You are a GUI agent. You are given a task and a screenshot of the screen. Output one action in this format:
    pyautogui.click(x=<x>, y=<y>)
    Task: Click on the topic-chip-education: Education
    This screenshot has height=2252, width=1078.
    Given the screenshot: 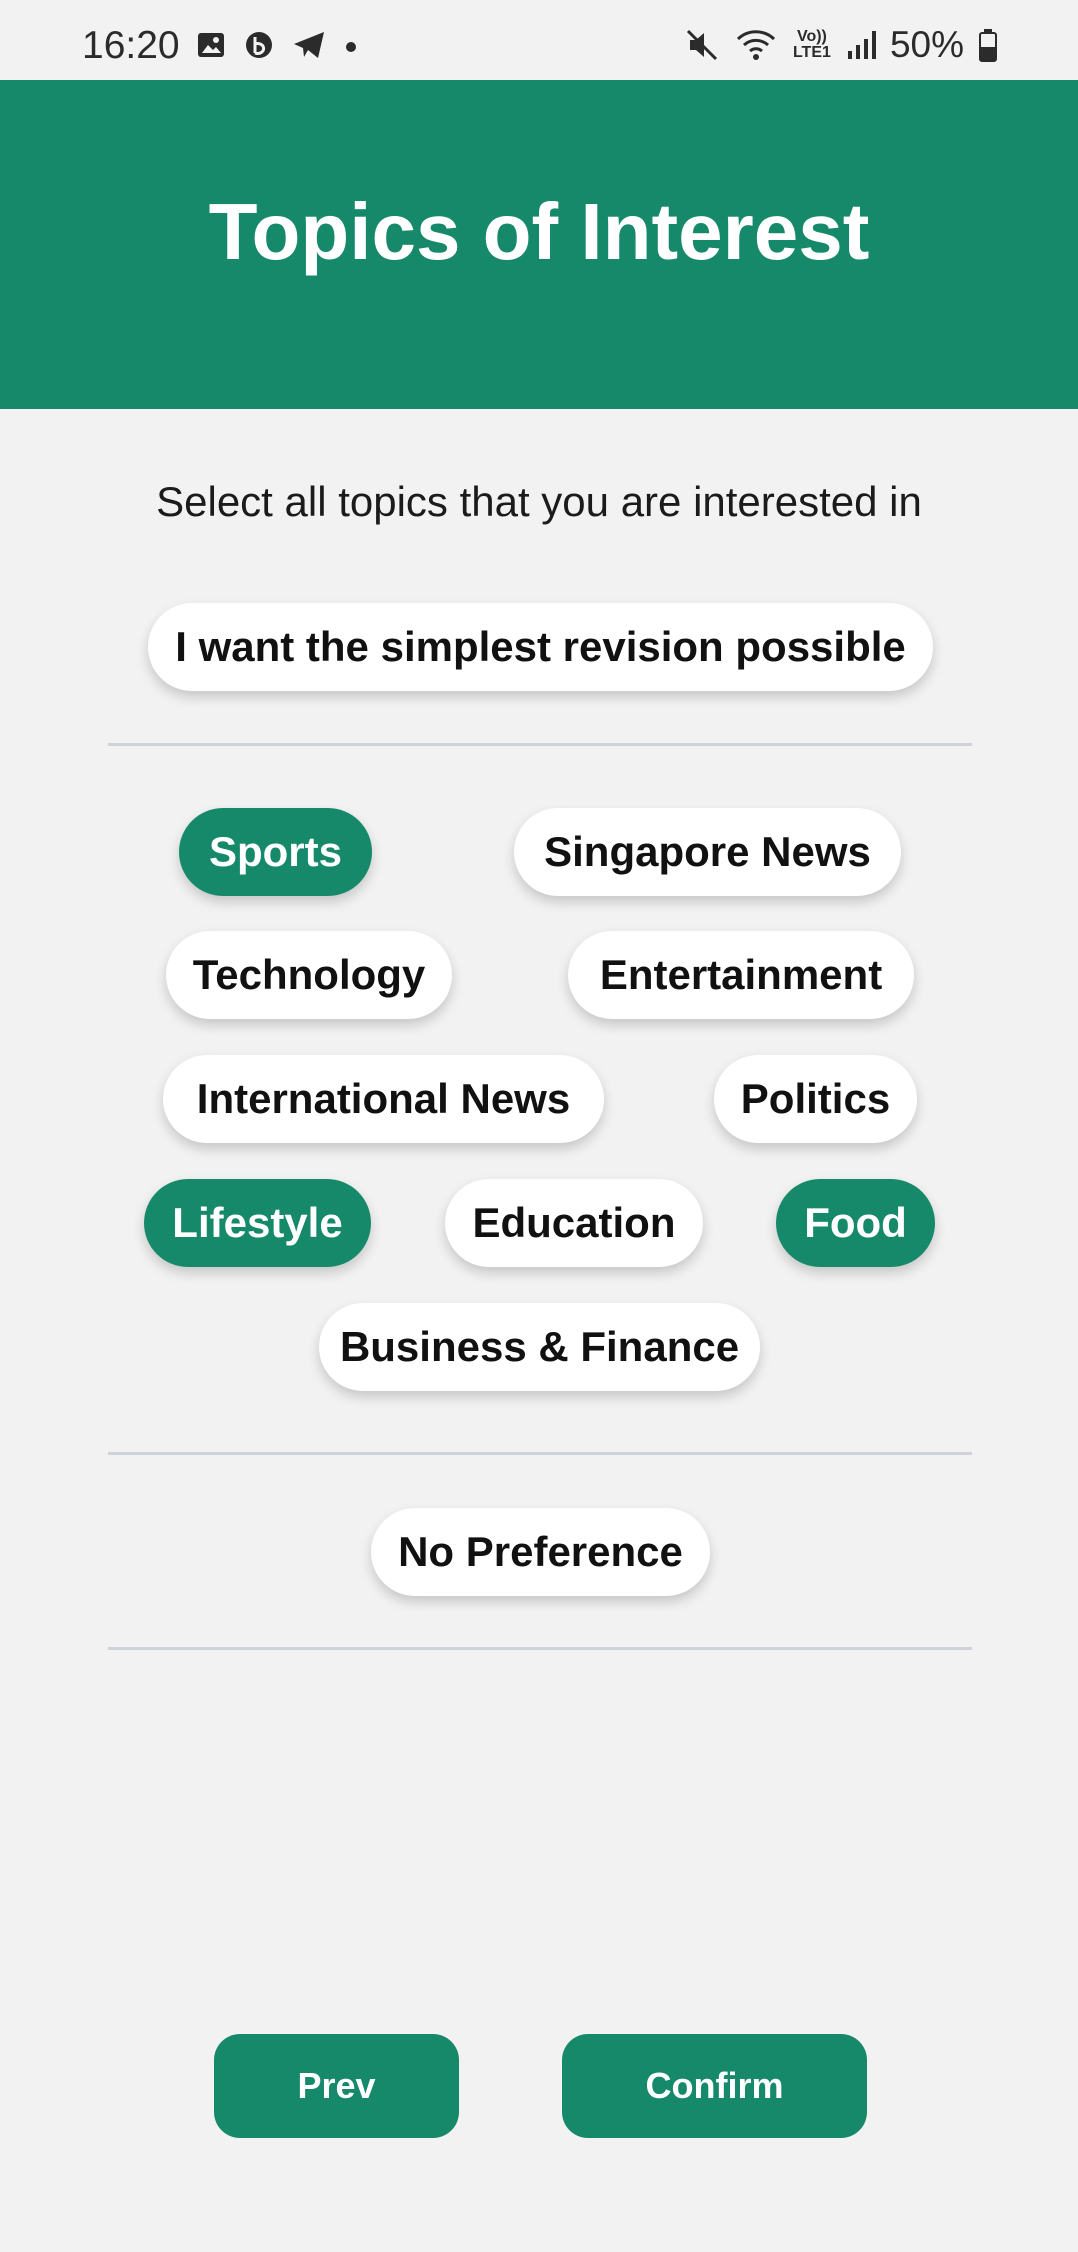 What is the action you would take?
    pyautogui.click(x=574, y=1223)
    